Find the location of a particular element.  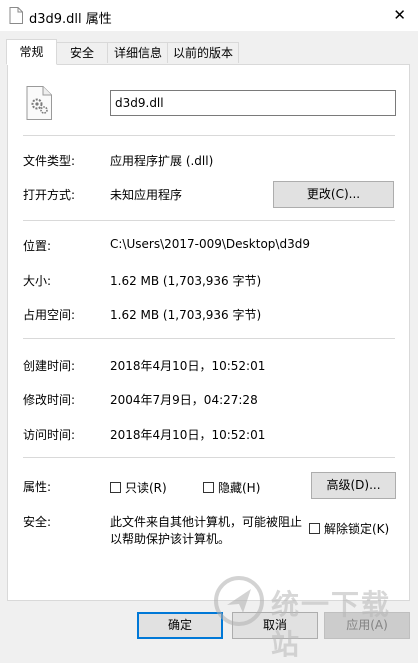

watermark: 统一下载站 is located at coordinates (312, 616).